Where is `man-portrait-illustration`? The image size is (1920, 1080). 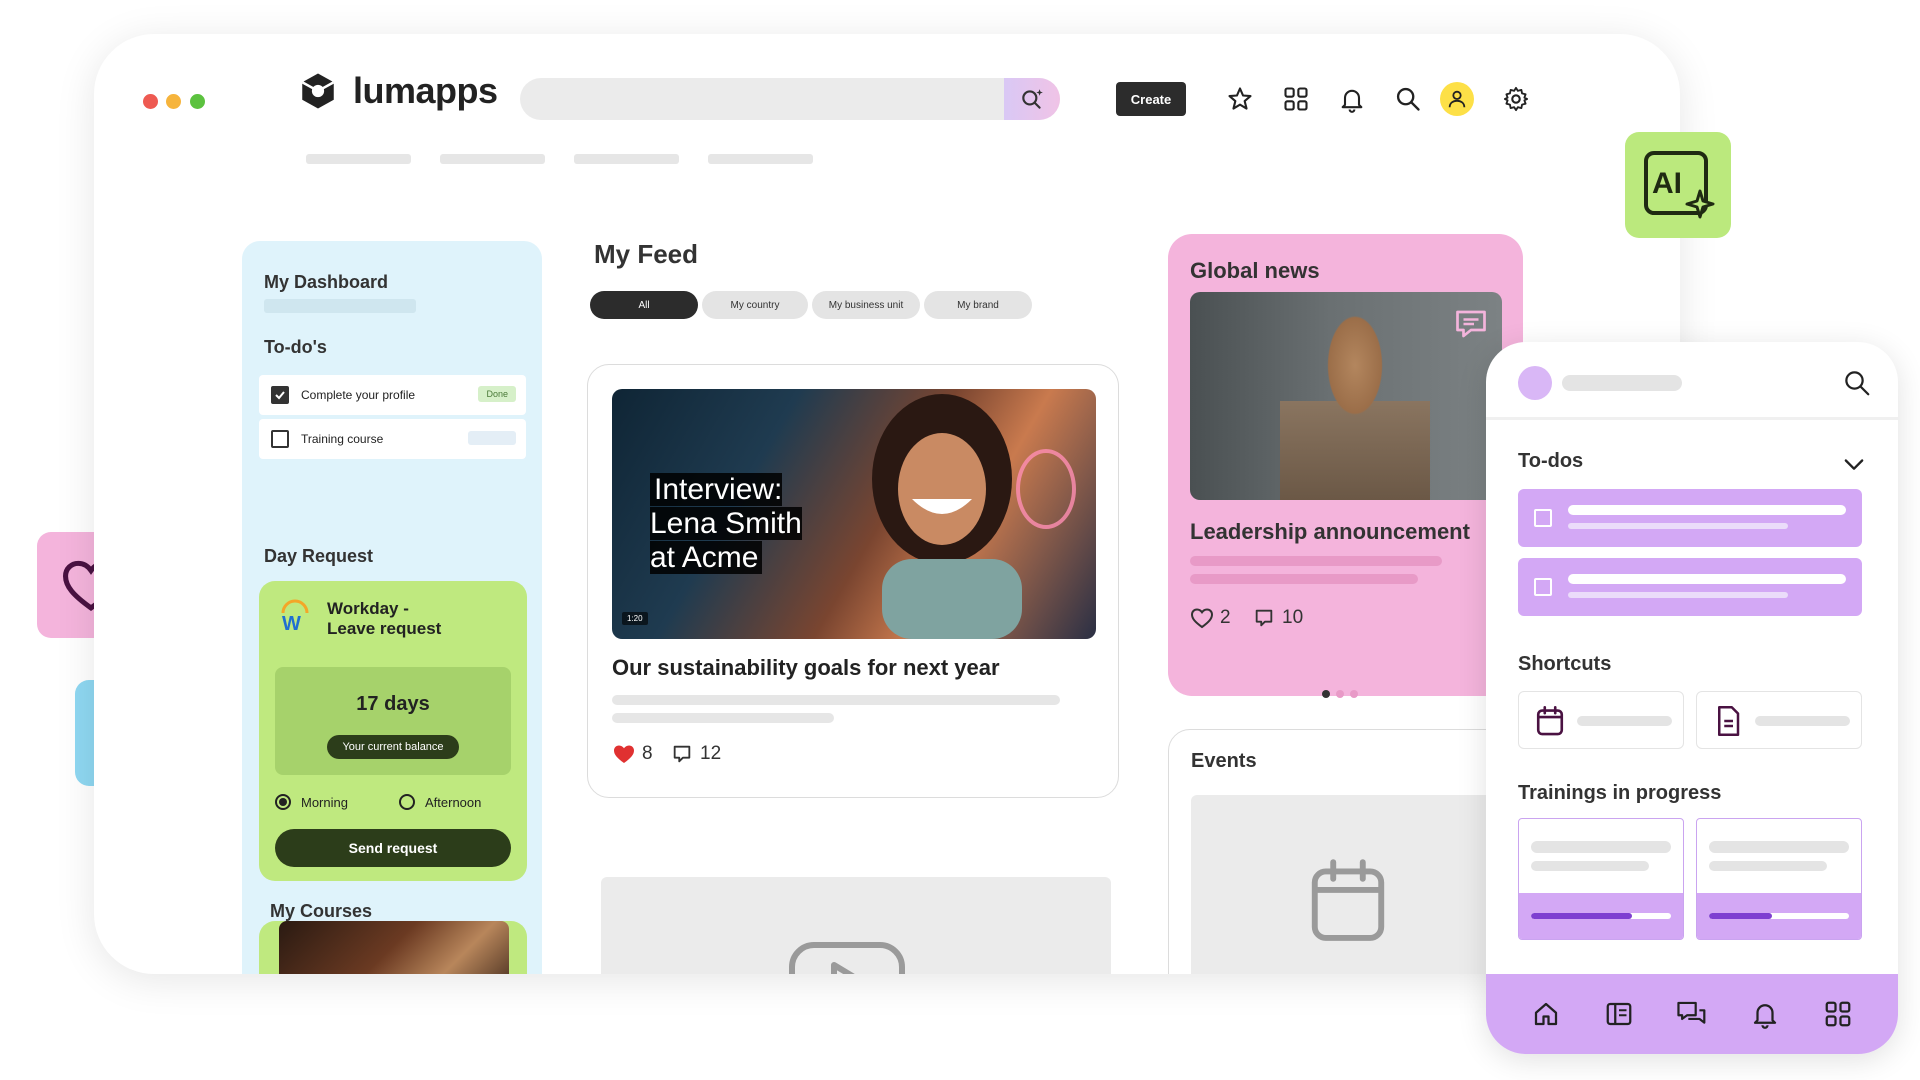 man-portrait-illustration is located at coordinates (1355, 401).